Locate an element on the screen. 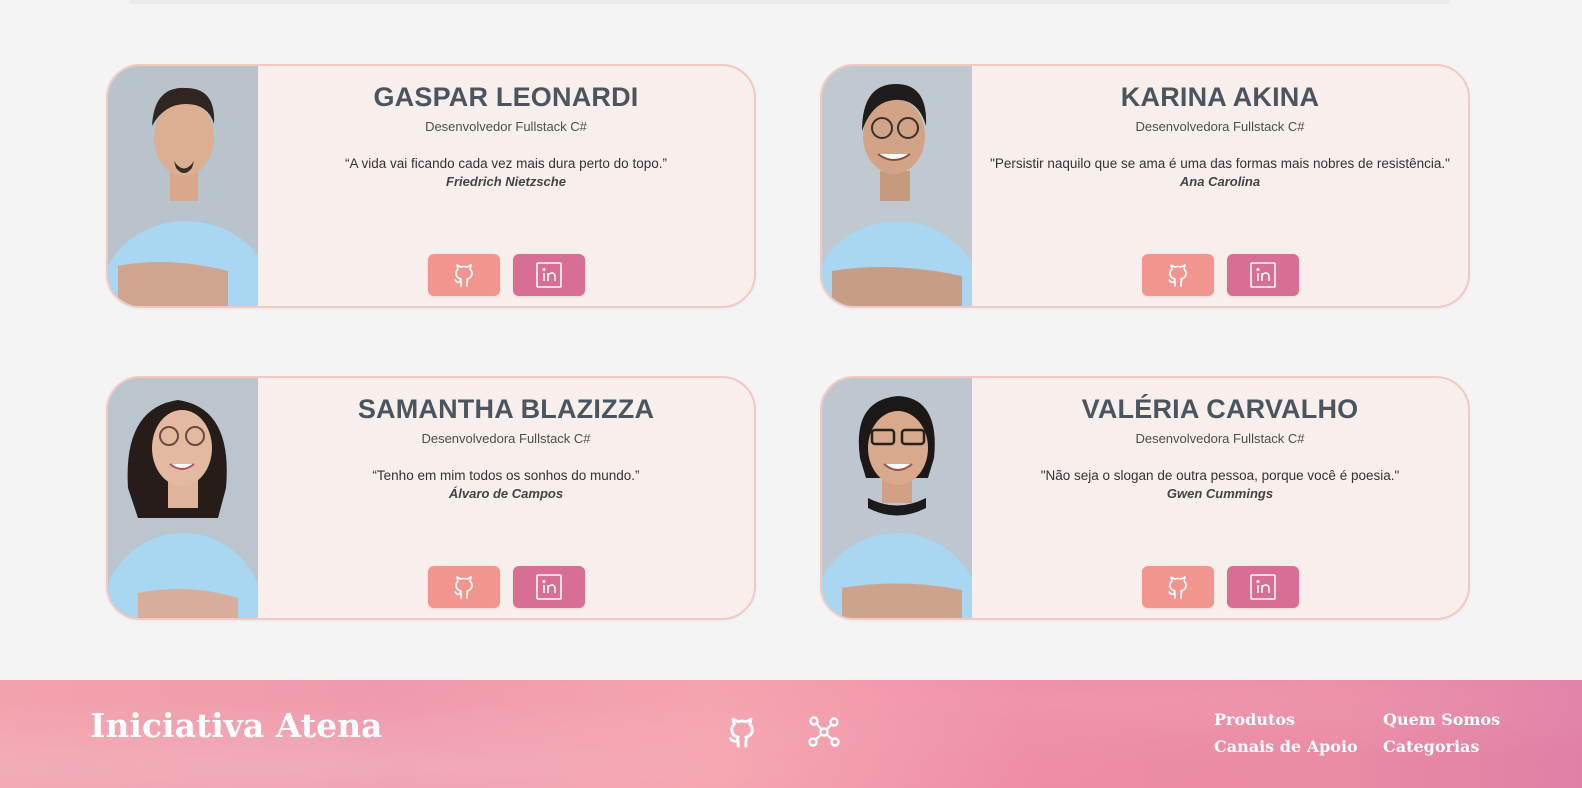 The height and width of the screenshot is (788, 1582). footer-link-quem-somos: Quem Somos is located at coordinates (1441, 719).